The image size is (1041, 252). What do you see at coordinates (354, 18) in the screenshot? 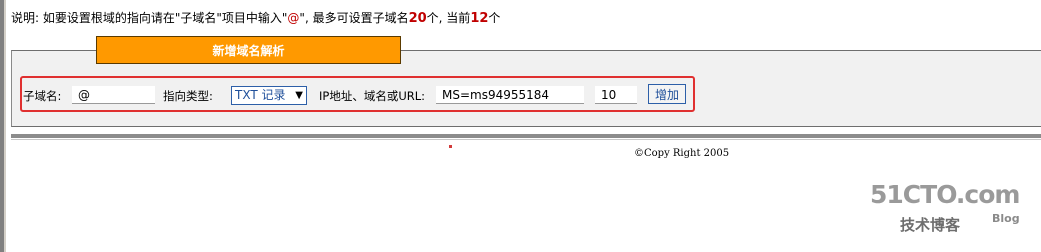
I see `notice-middle: ", 最多可设置子域名` at bounding box center [354, 18].